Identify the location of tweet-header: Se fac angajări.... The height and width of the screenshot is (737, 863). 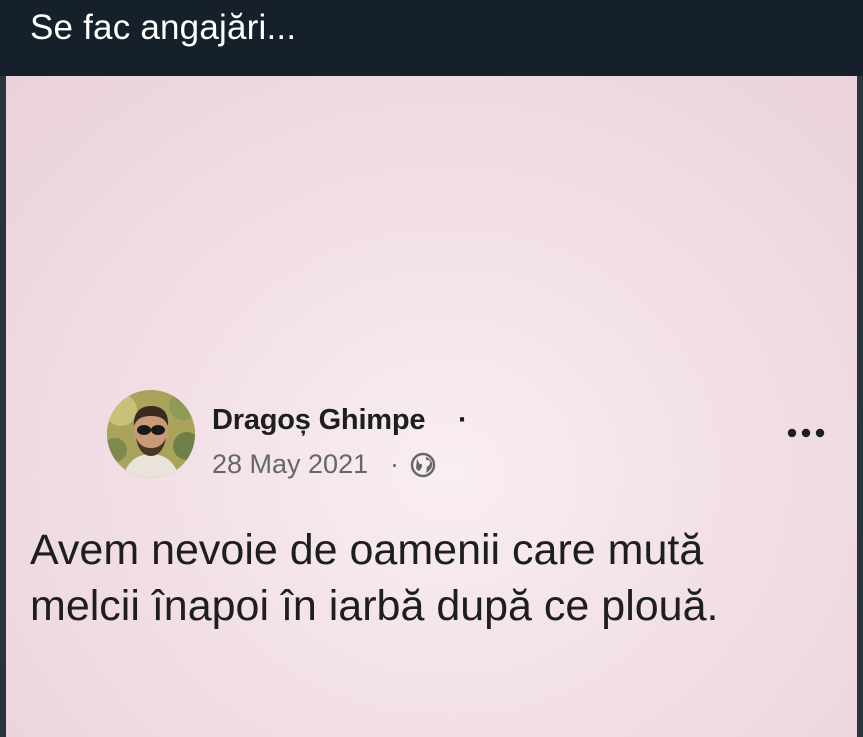
(431, 38).